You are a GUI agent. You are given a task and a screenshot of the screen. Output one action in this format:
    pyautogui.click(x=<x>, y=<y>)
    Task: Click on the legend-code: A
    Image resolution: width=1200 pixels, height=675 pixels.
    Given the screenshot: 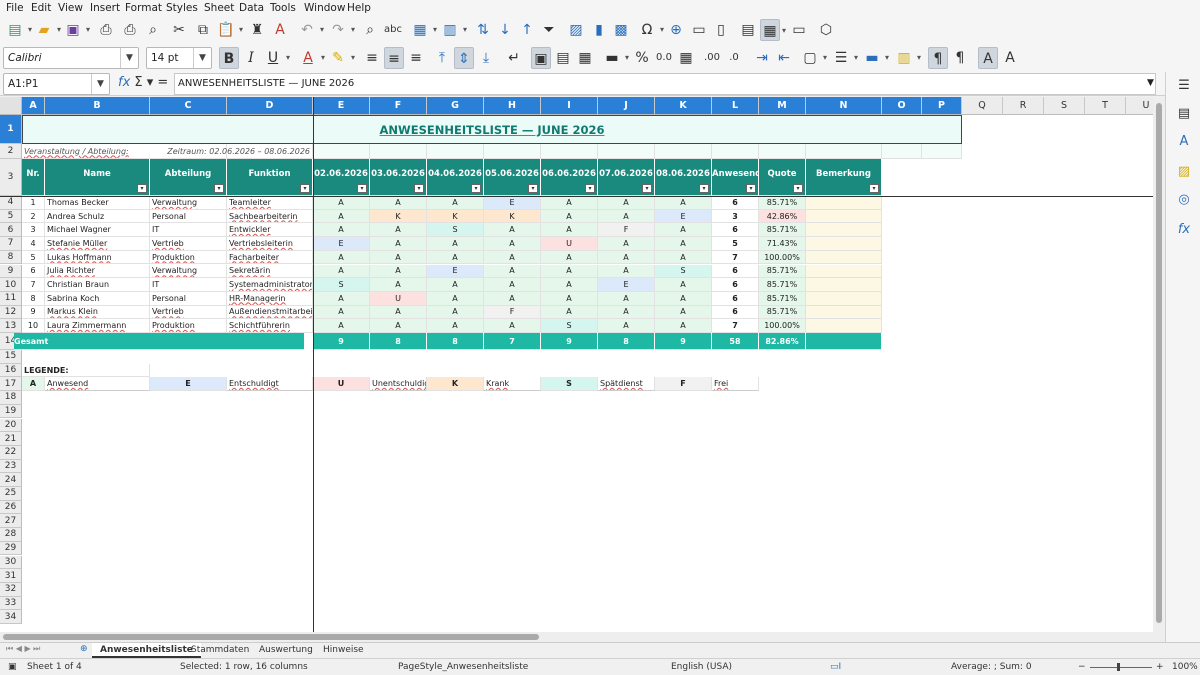 What is the action you would take?
    pyautogui.click(x=33, y=384)
    